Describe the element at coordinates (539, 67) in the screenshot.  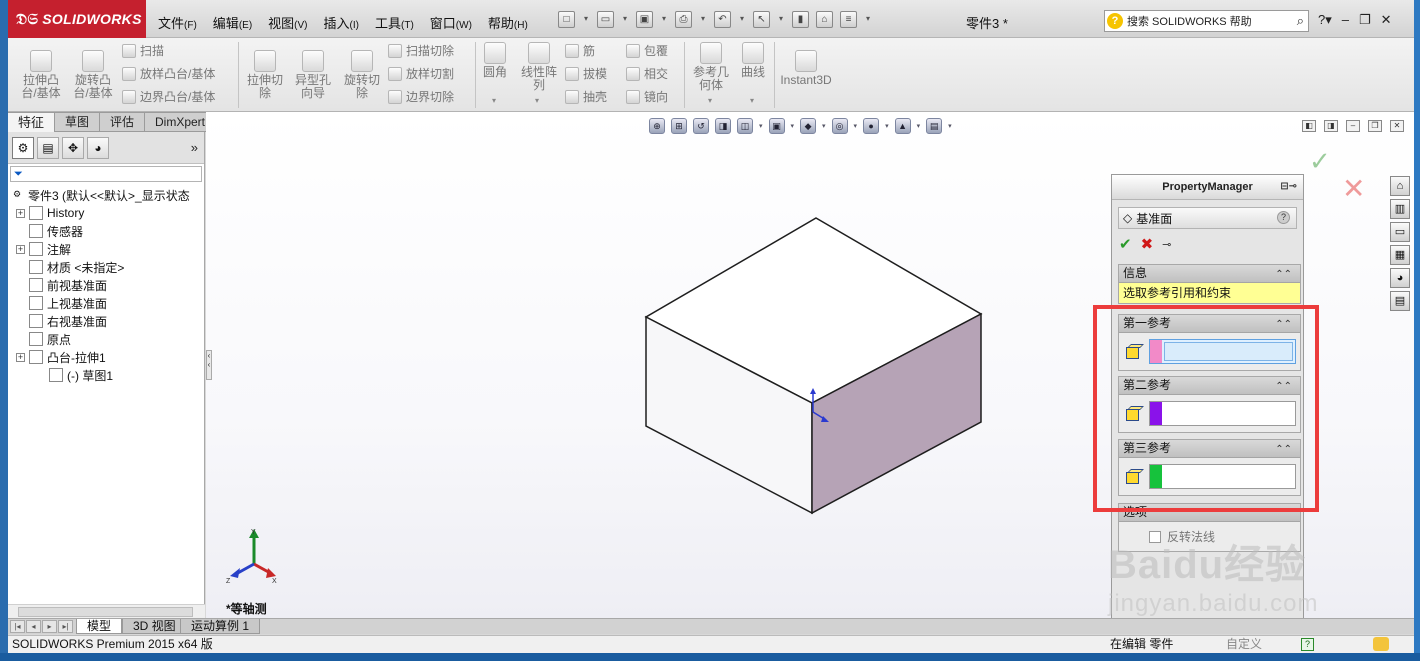
I see `linear-pattern-button: 线性阵 列` at that location.